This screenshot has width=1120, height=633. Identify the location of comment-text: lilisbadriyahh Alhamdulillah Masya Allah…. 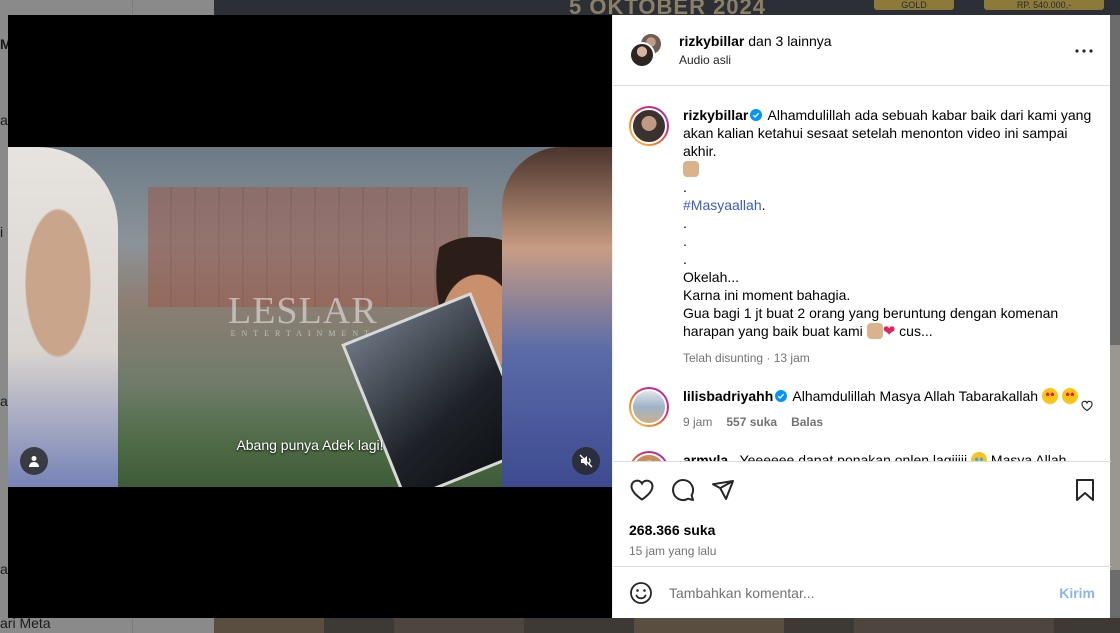
(889, 409).